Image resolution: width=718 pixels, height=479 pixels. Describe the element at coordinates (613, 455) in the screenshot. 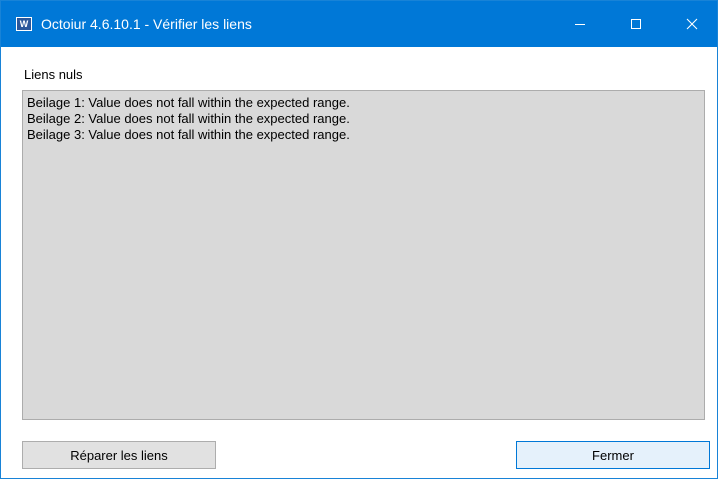

I see `close-button: Fermer` at that location.